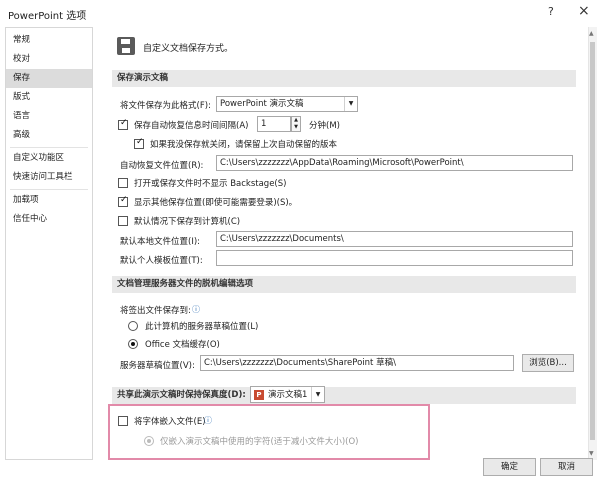 The image size is (600, 486). I want to click on scroll-up-icon: ▲, so click(591, 33).